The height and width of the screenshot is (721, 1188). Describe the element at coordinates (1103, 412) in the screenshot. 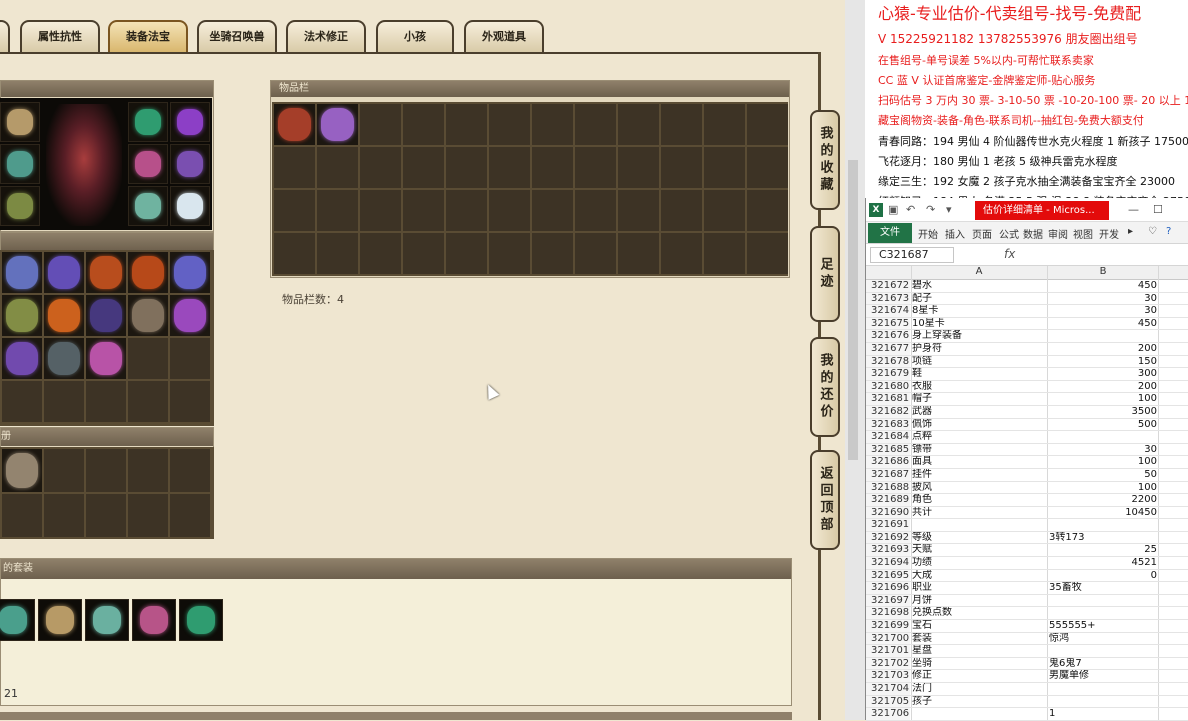

I see `cell-b: 3500` at that location.